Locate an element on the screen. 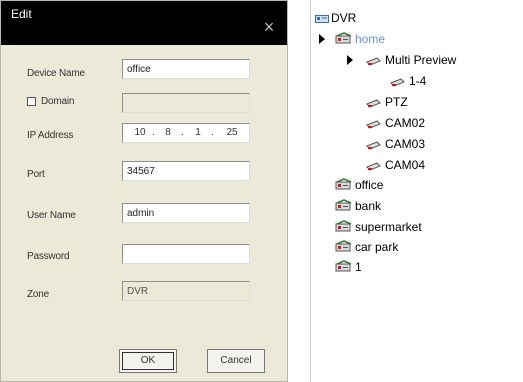 The image size is (523, 382). tree-node-label: car park is located at coordinates (377, 247).